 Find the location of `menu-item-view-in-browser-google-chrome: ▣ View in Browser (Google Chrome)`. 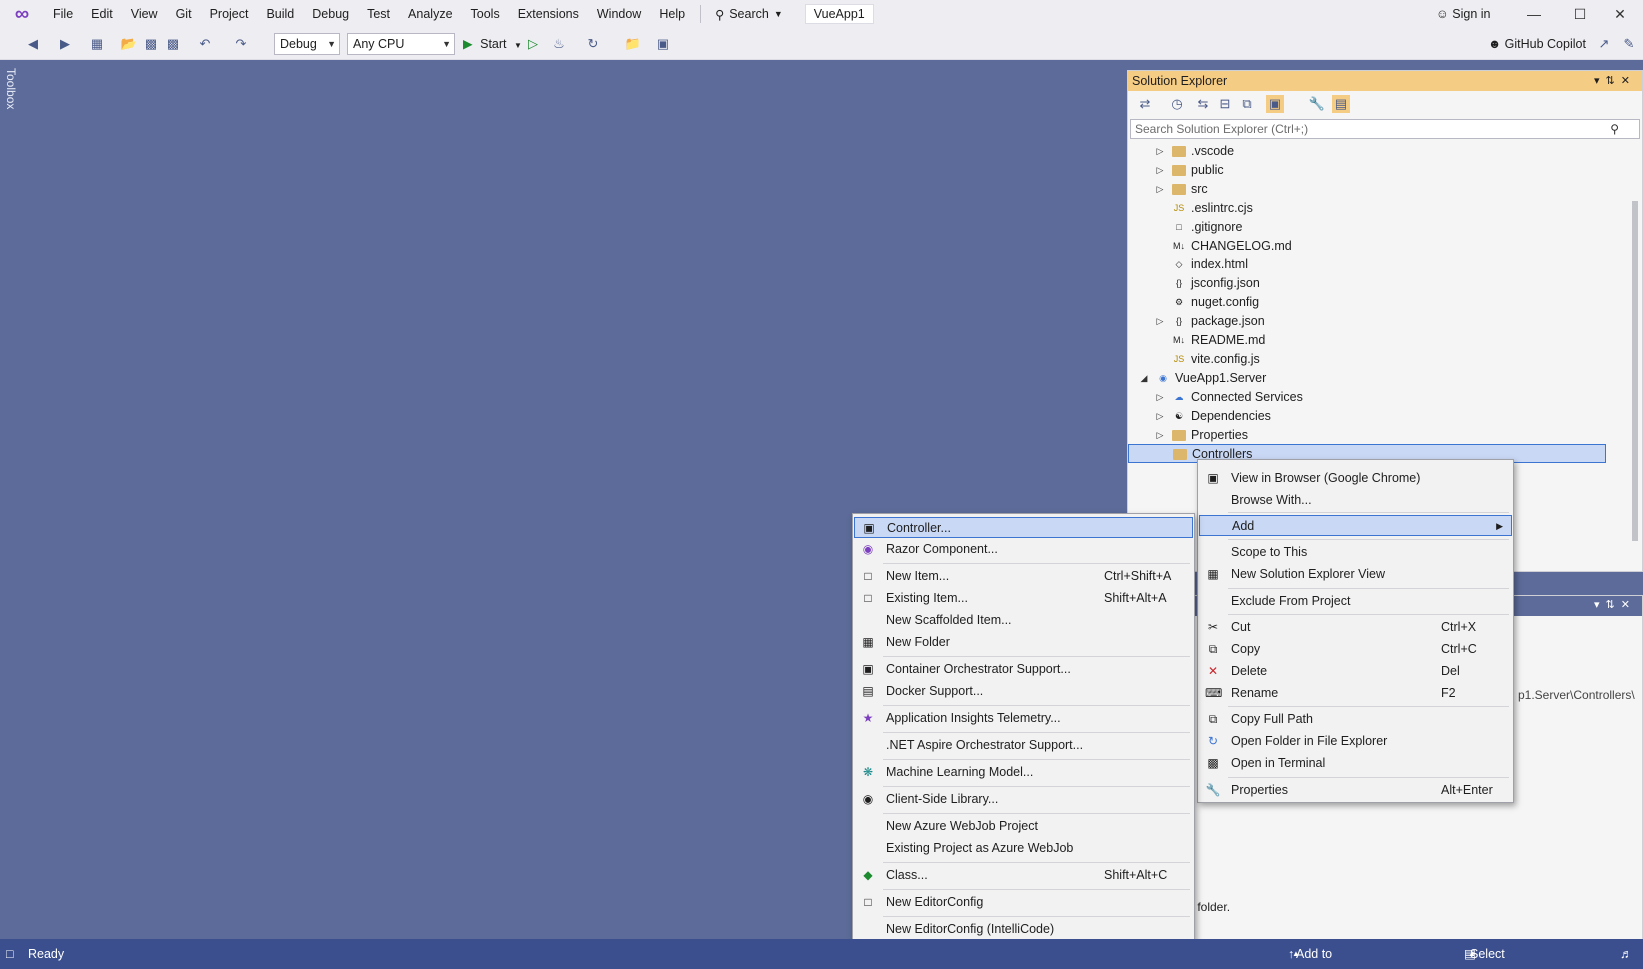

menu-item-view-in-browser-google-chrome: ▣ View in Browser (Google Chrome) is located at coordinates (1355, 478).